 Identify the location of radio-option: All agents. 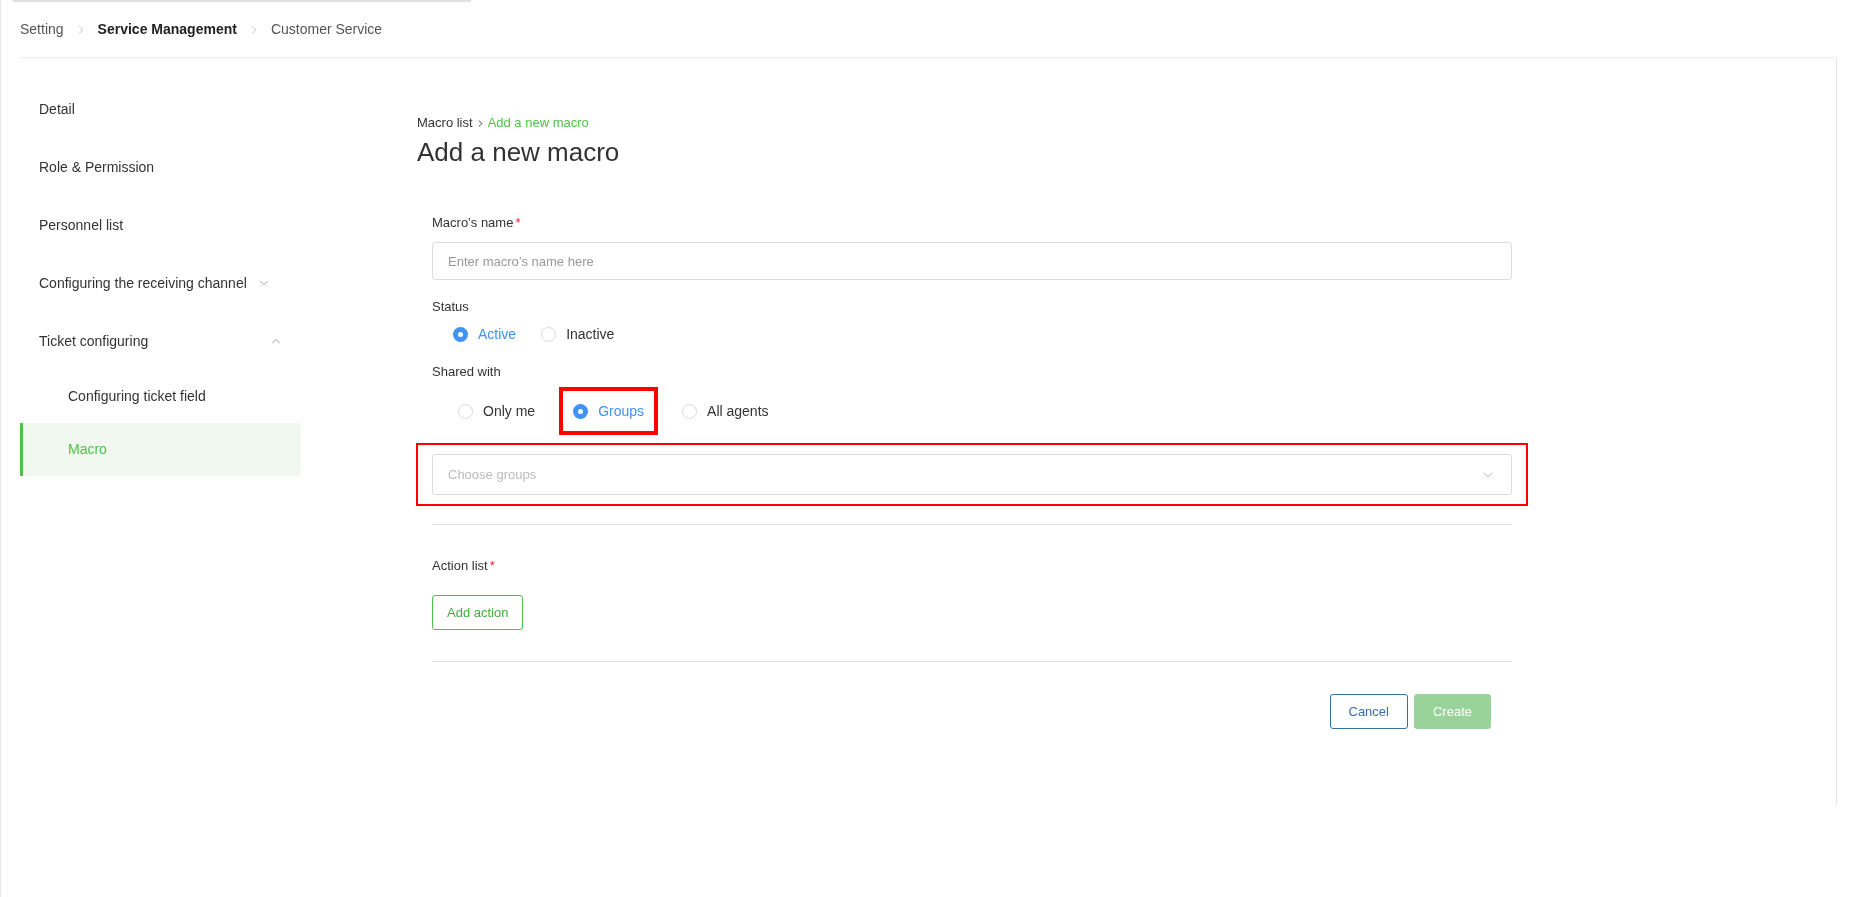
(725, 411).